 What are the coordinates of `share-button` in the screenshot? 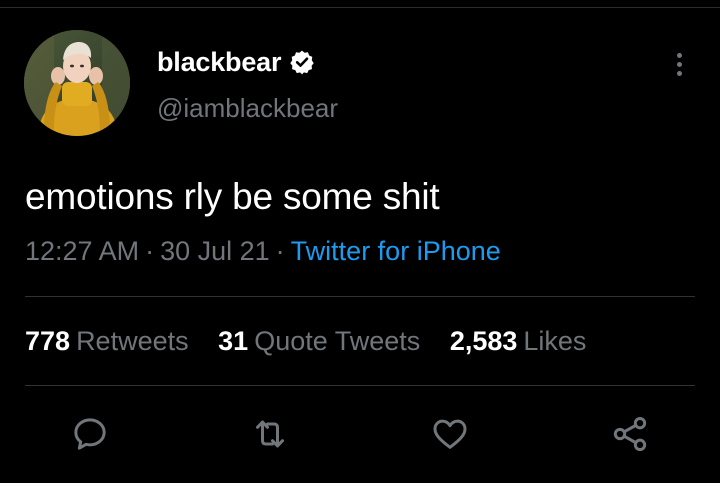 It's located at (630, 434).